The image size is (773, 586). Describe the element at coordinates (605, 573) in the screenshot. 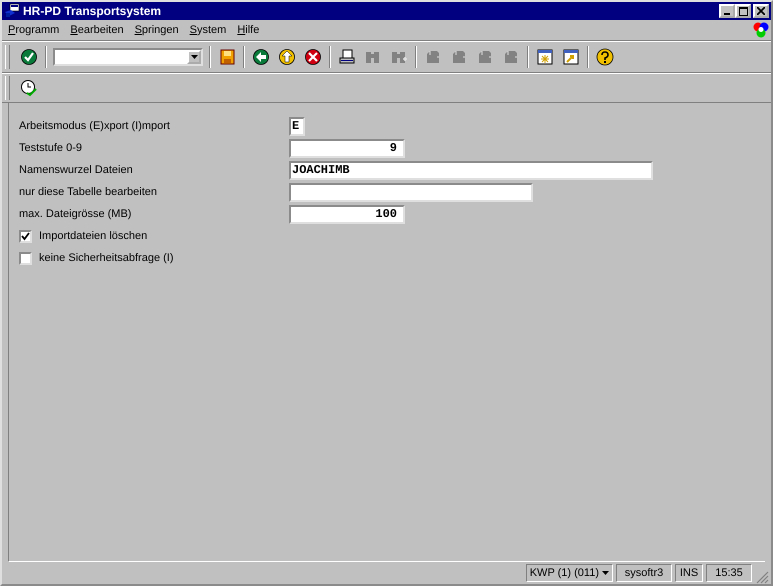

I see `dropdown-icon` at that location.